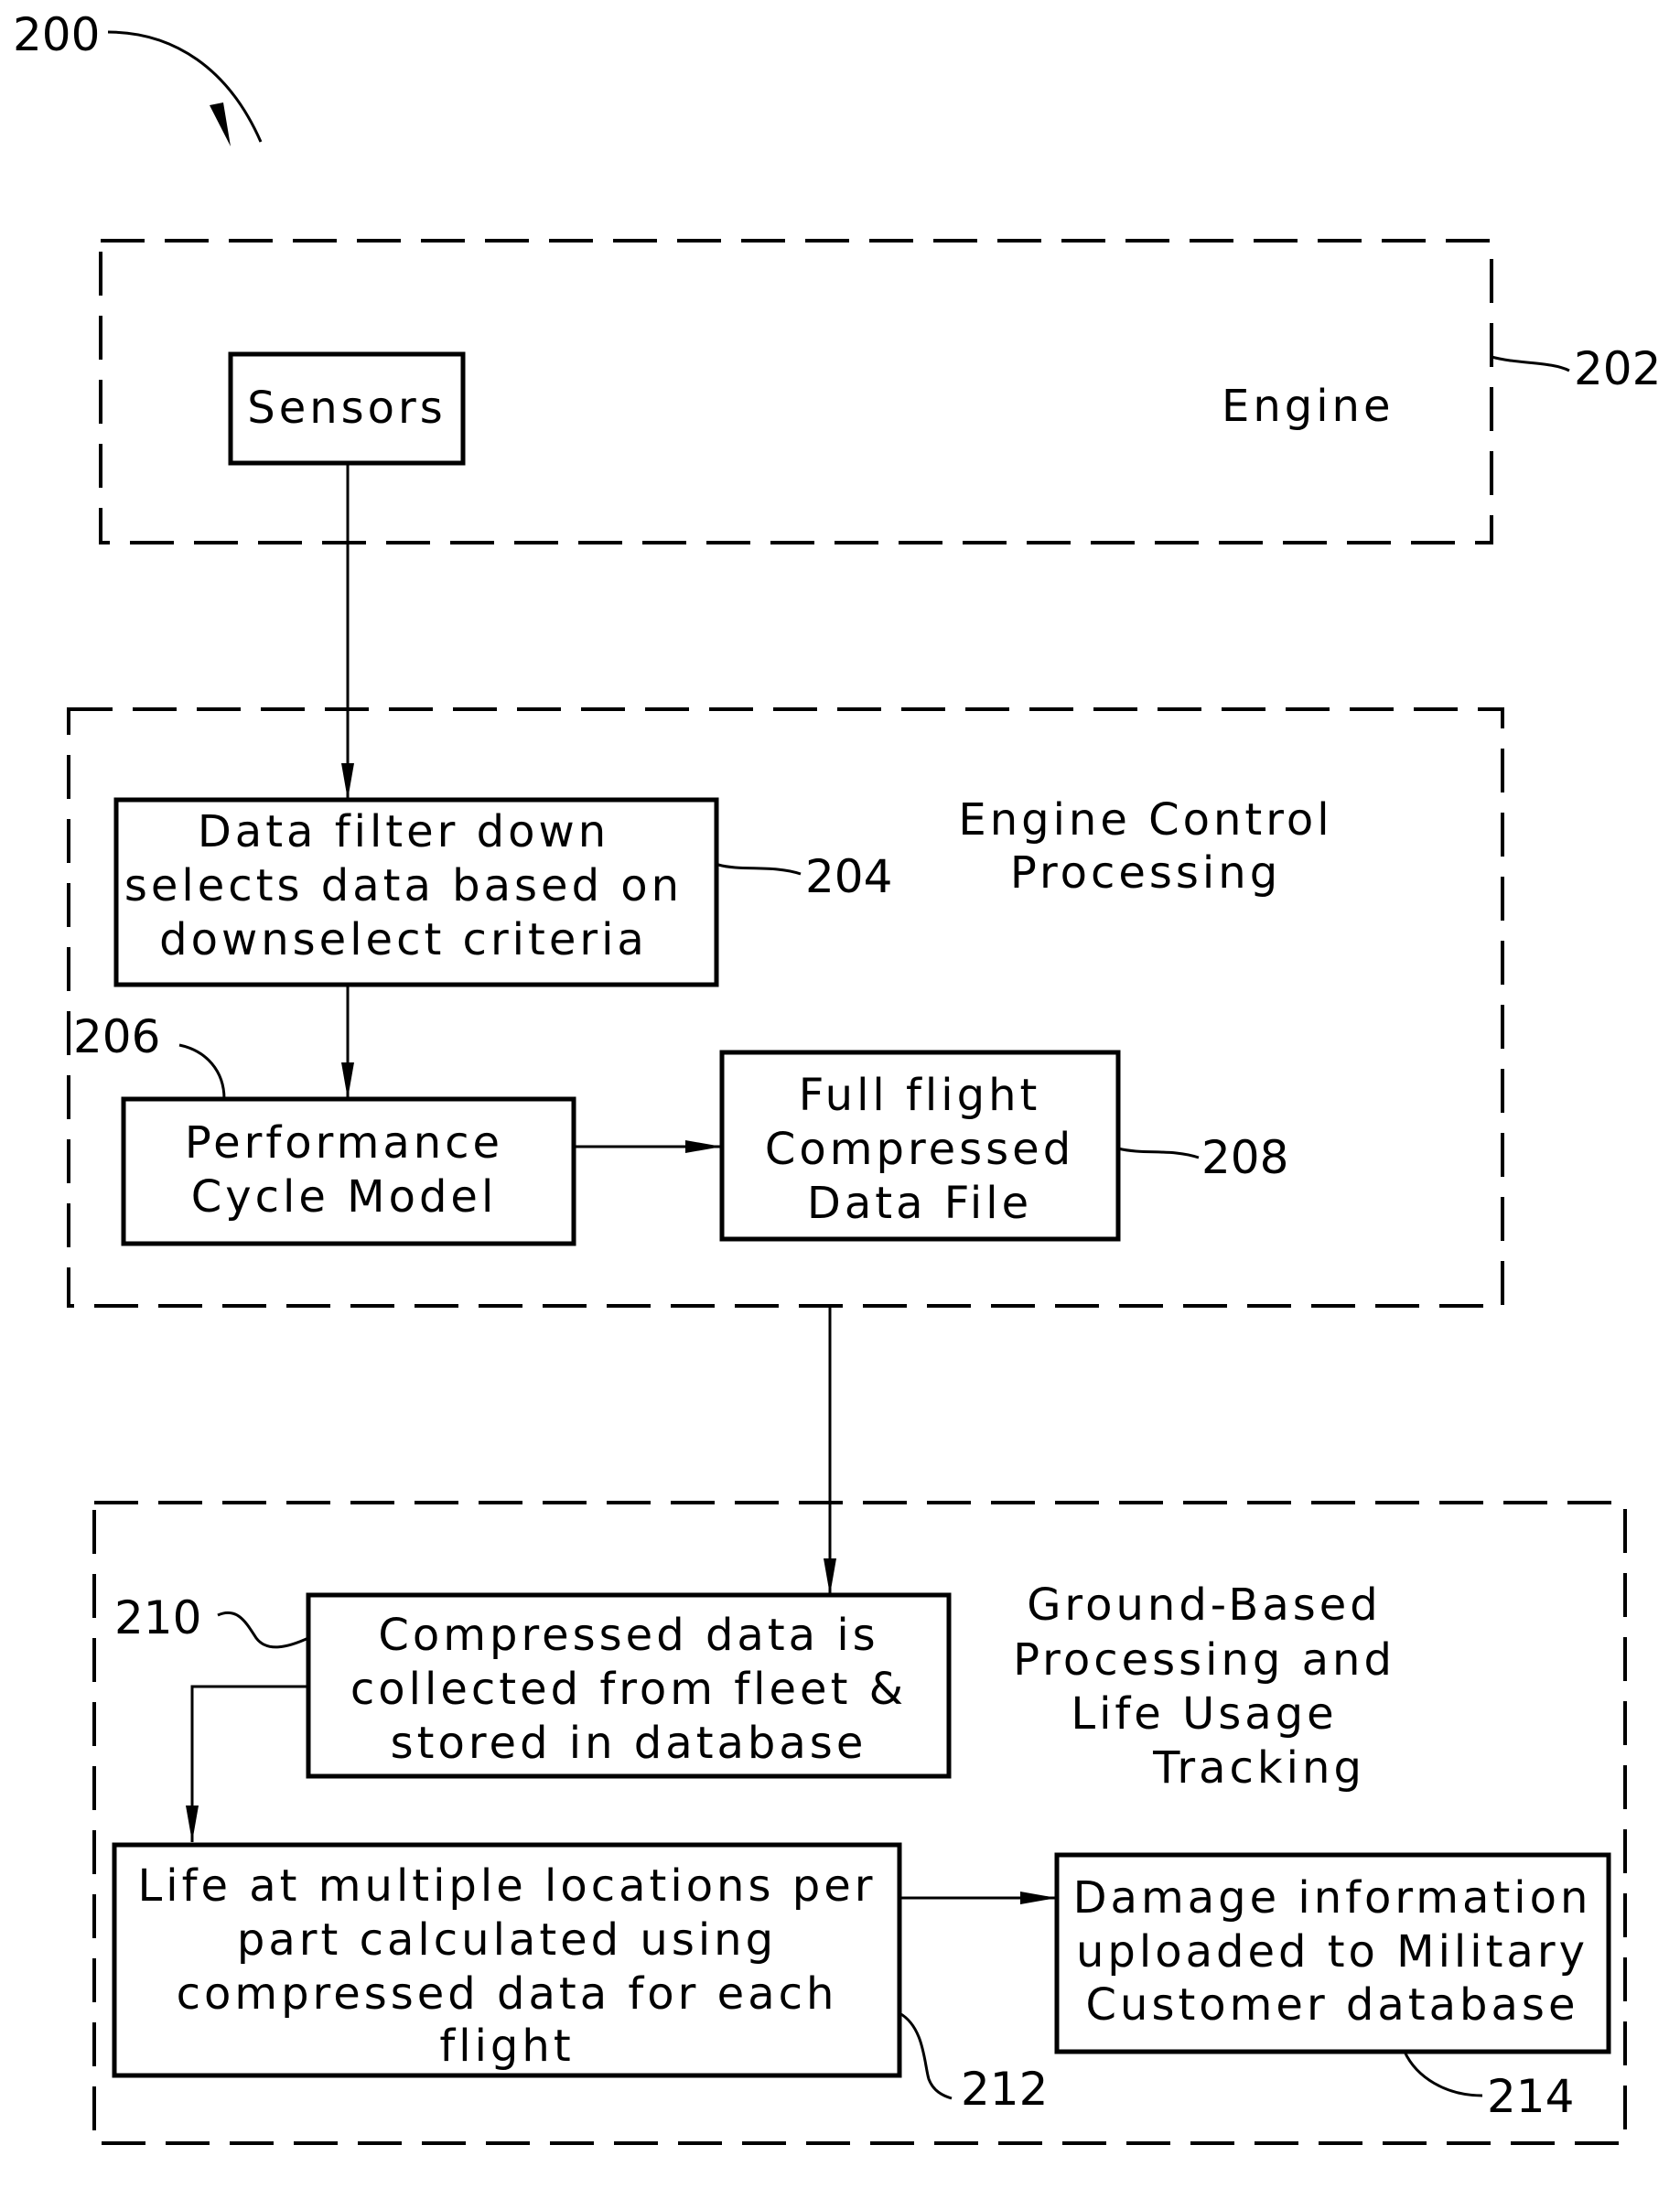  What do you see at coordinates (920, 1095) in the screenshot?
I see `block-compressed-file-line-1: Full flight` at bounding box center [920, 1095].